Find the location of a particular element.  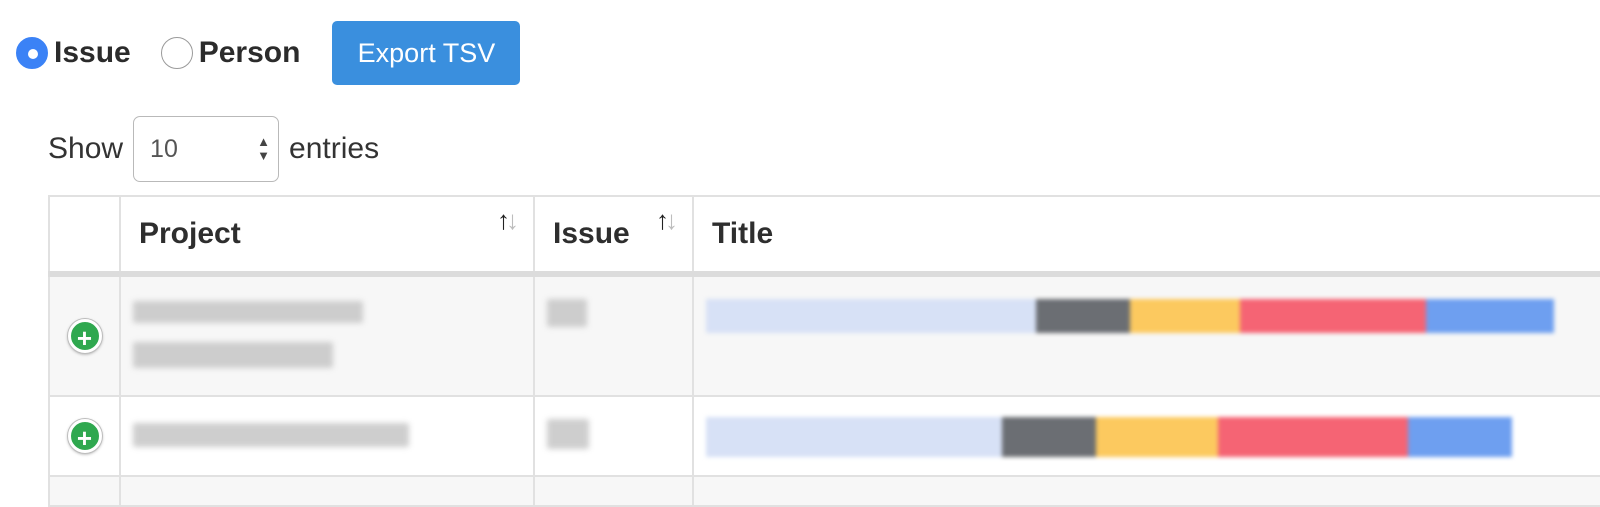

column-header-project: Project ↑↓ is located at coordinates (327, 236).